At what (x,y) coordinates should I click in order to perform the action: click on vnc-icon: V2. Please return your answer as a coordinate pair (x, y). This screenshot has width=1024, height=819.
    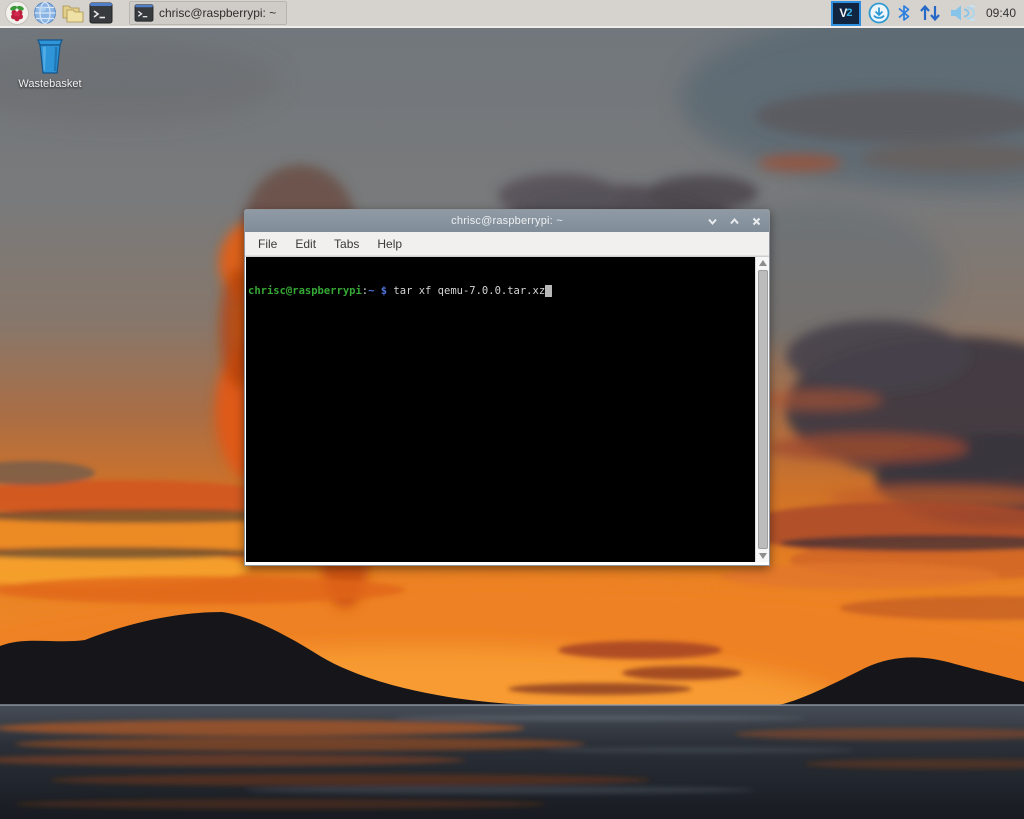
    Looking at the image, I should click on (845, 13).